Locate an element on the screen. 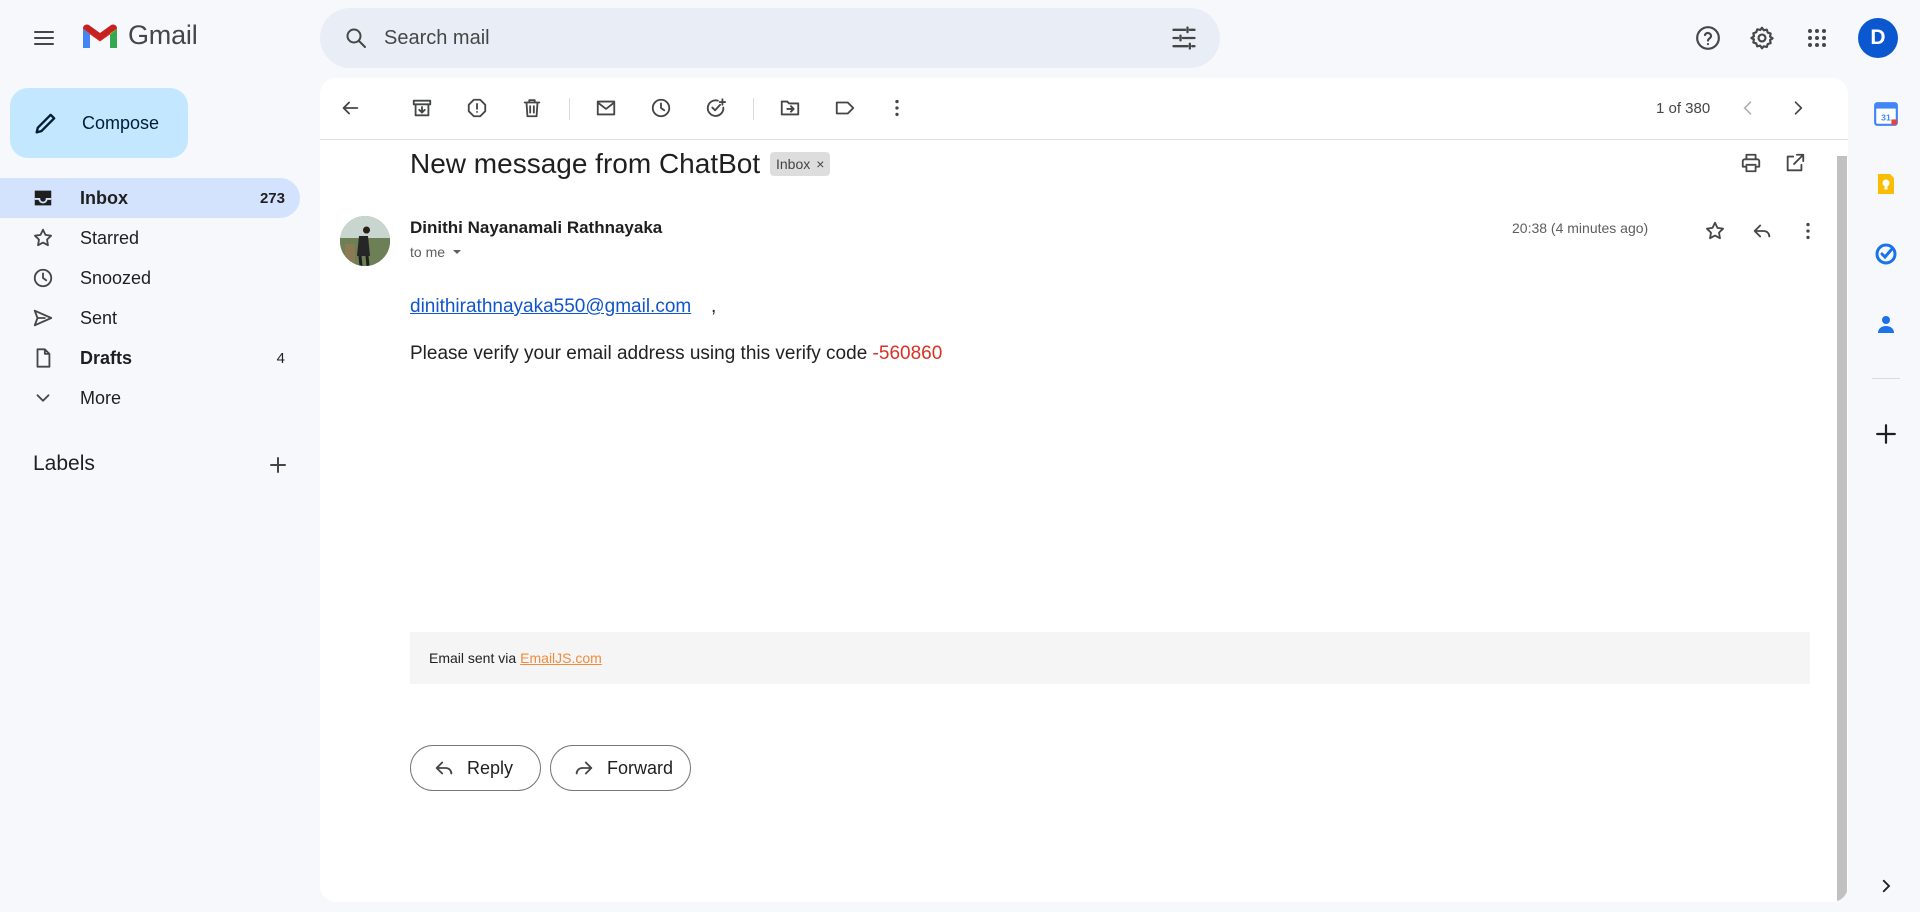 This screenshot has width=1920, height=912. folder-move-icon is located at coordinates (790, 108).